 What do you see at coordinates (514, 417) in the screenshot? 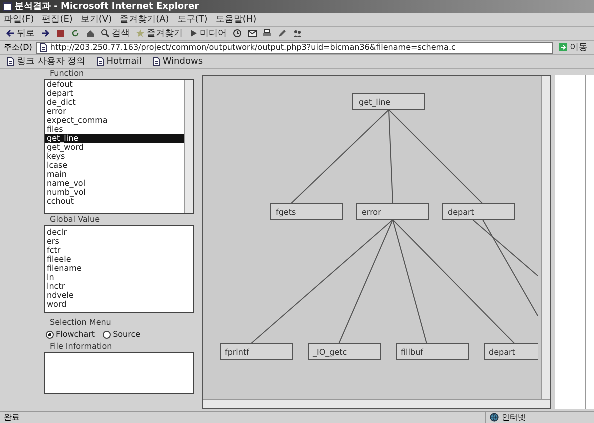
I see `zone-text: 인터넷` at bounding box center [514, 417].